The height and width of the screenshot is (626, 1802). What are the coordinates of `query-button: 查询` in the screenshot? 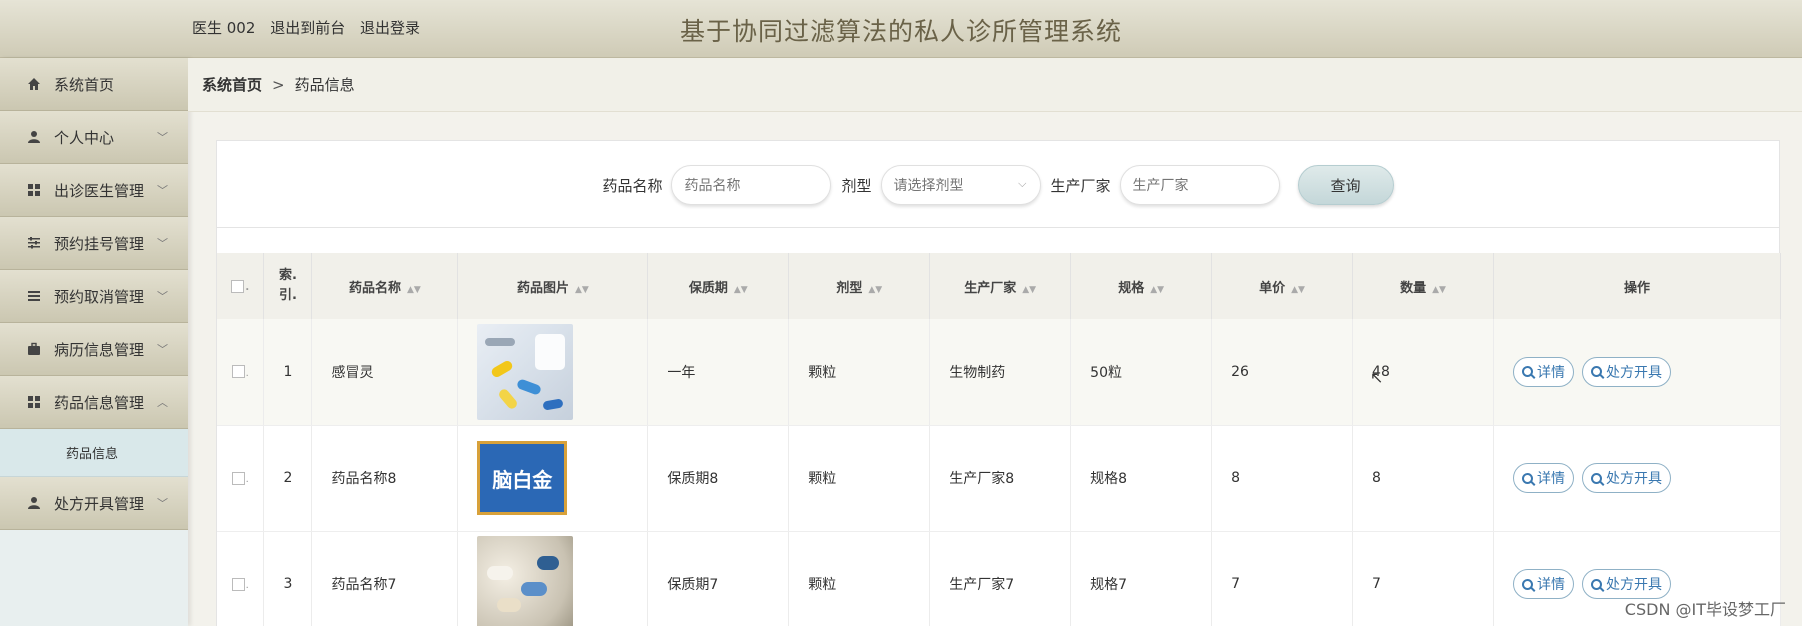 It's located at (1345, 185).